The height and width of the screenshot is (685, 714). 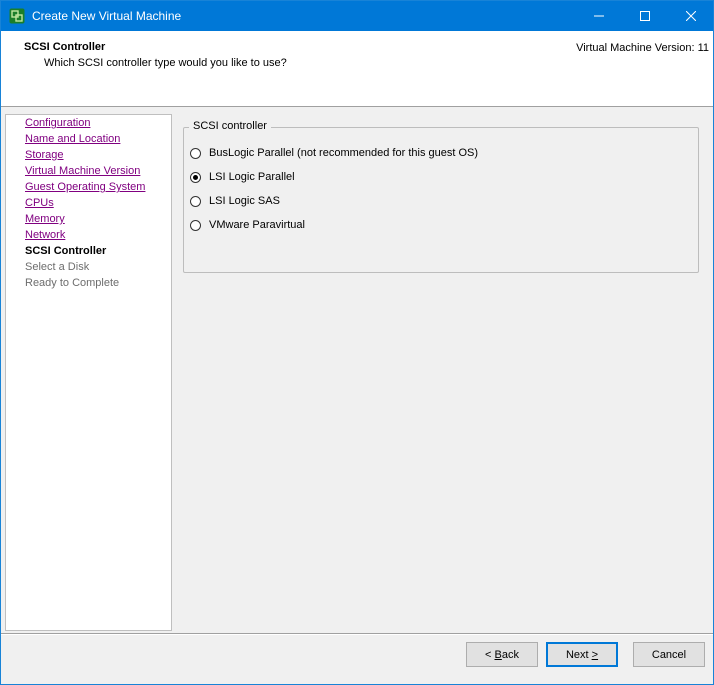 What do you see at coordinates (72, 139) in the screenshot?
I see `nav-step-name-and-location: Name and Location` at bounding box center [72, 139].